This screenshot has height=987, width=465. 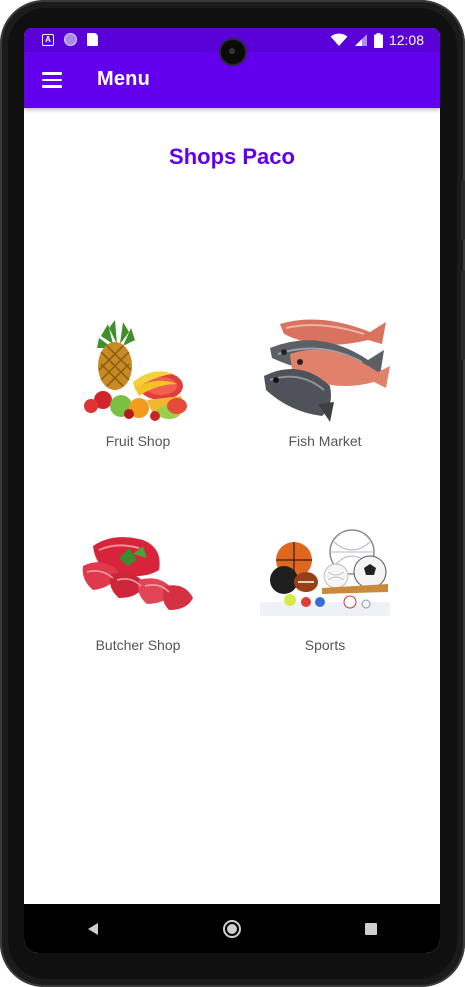 I want to click on app-bar-title: Menu, so click(x=124, y=79).